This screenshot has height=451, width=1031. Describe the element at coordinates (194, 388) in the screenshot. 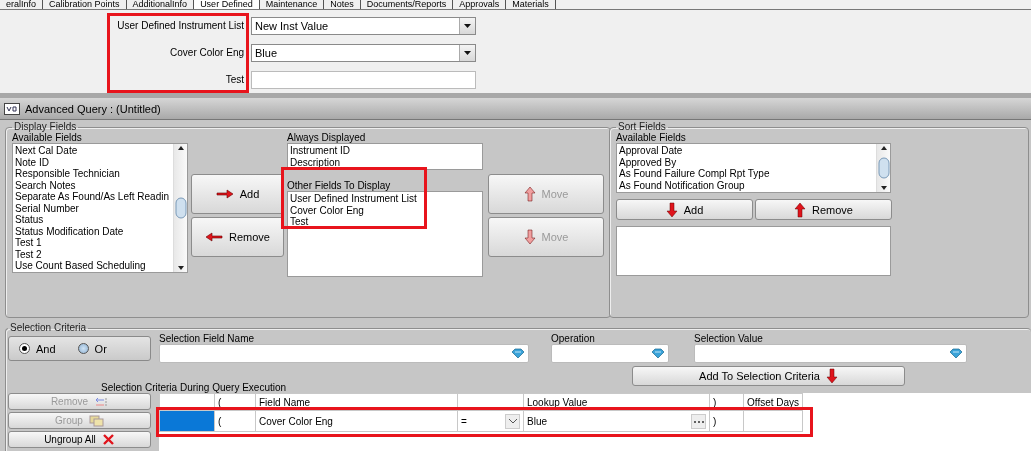

I see `section-label: Selection Criteria During Query Execution` at that location.